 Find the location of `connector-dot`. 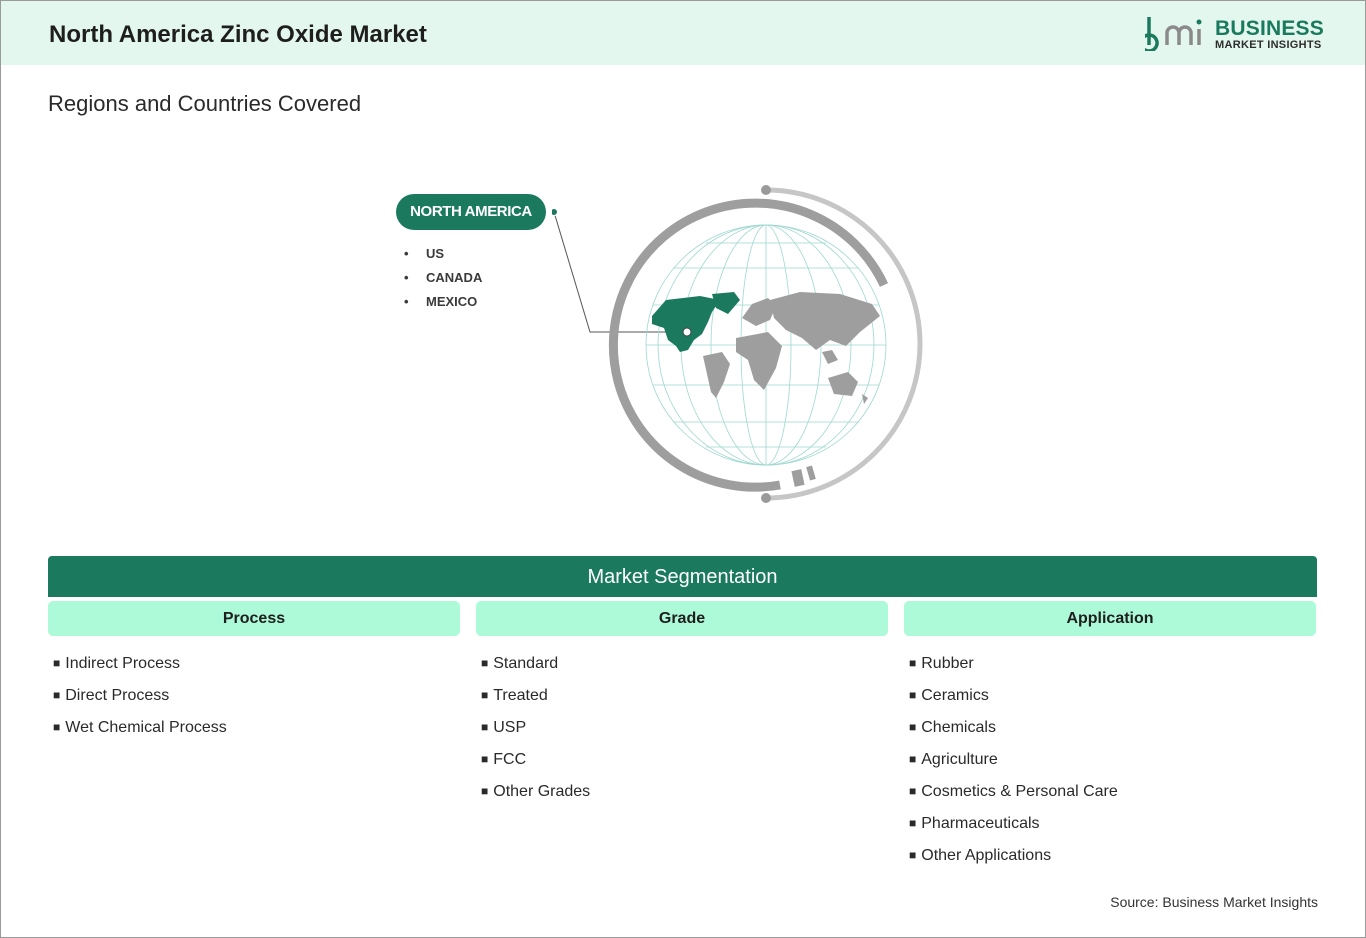

connector-dot is located at coordinates (555, 212).